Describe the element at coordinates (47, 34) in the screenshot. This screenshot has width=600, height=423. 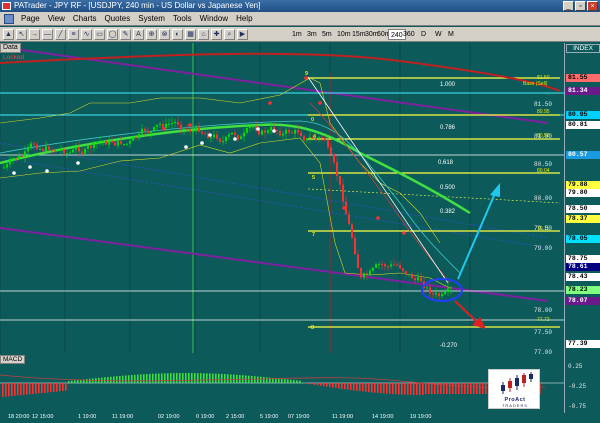
I see `tool-button-4: —` at that location.